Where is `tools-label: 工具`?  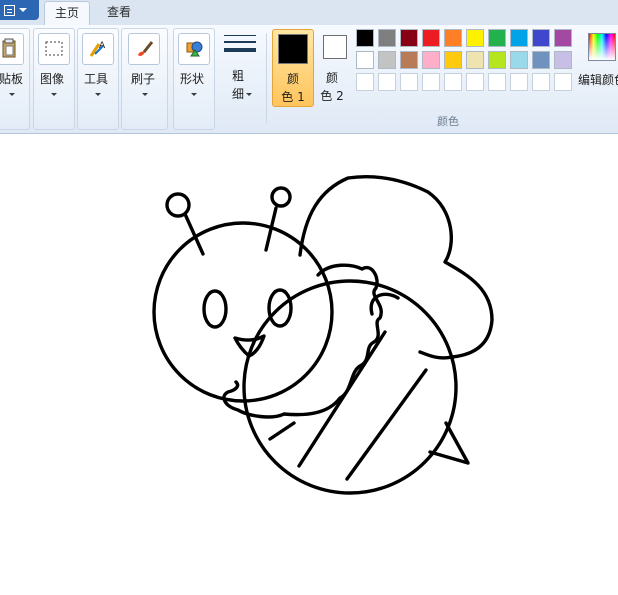 tools-label: 工具 is located at coordinates (96, 79).